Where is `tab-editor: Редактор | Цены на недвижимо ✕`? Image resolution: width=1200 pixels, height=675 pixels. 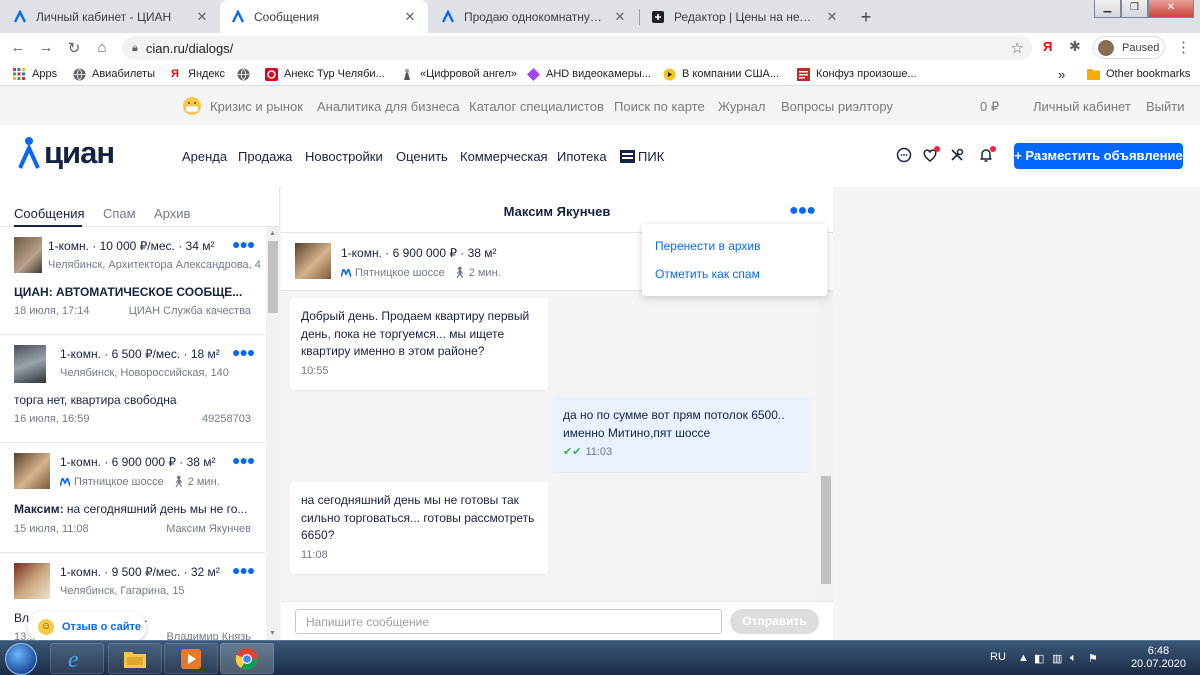
tab-editor: Редактор | Цены на недвижимо ✕ is located at coordinates (745, 16).